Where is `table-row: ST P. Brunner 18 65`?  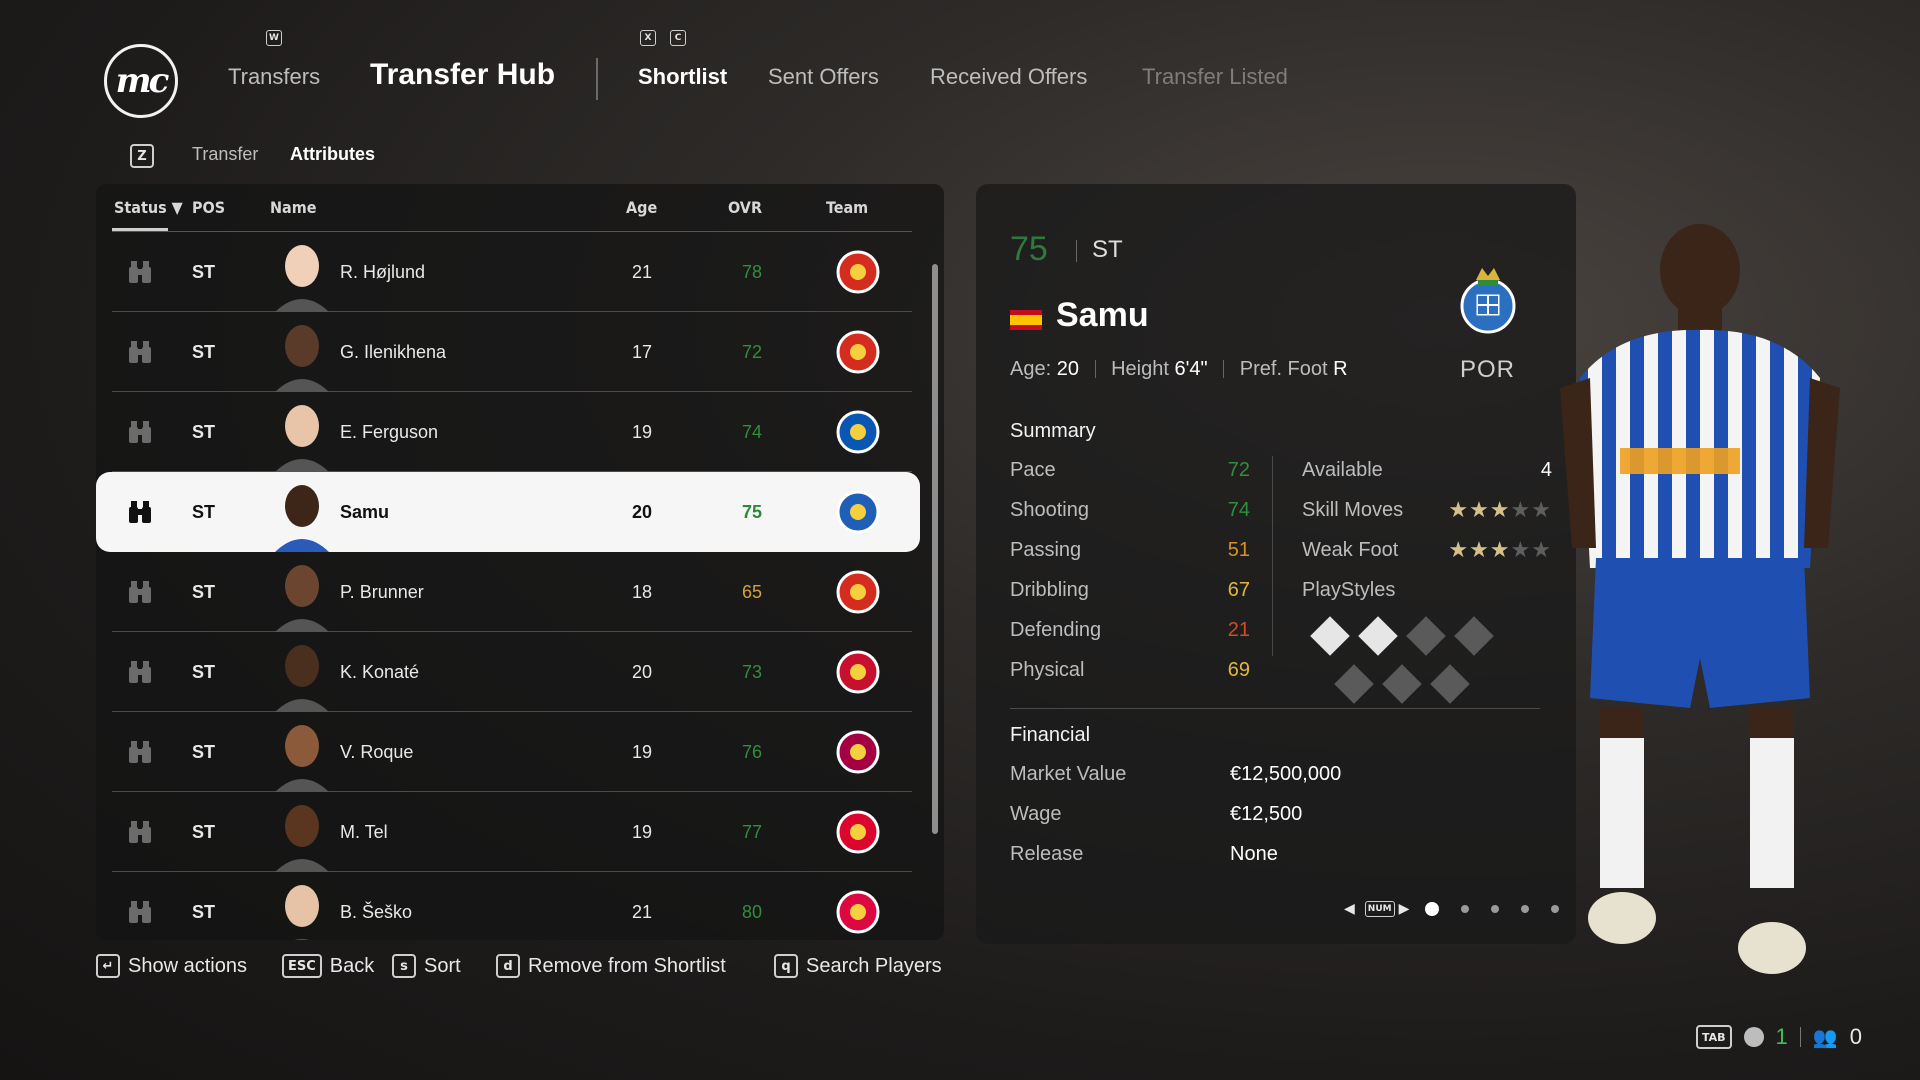
table-row: ST P. Brunner 18 65 is located at coordinates (512, 592).